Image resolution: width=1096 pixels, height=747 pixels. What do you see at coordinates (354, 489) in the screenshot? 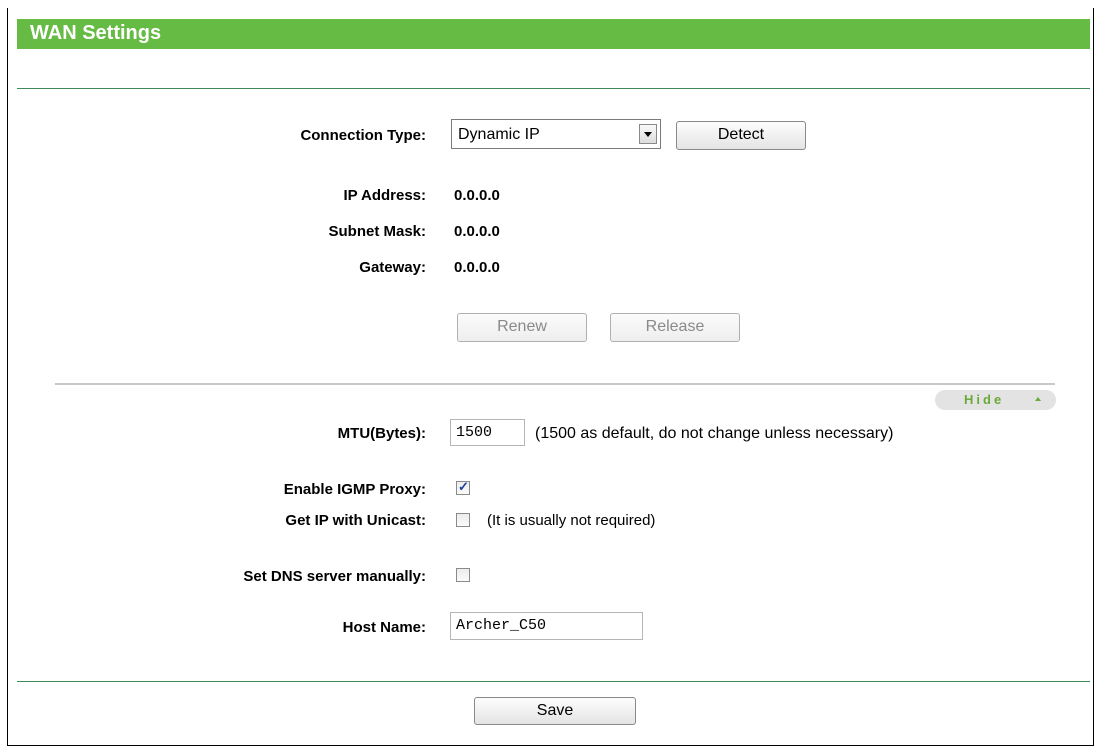
I see `igmp-proxy-label: Enable IGMP Proxy:` at bounding box center [354, 489].